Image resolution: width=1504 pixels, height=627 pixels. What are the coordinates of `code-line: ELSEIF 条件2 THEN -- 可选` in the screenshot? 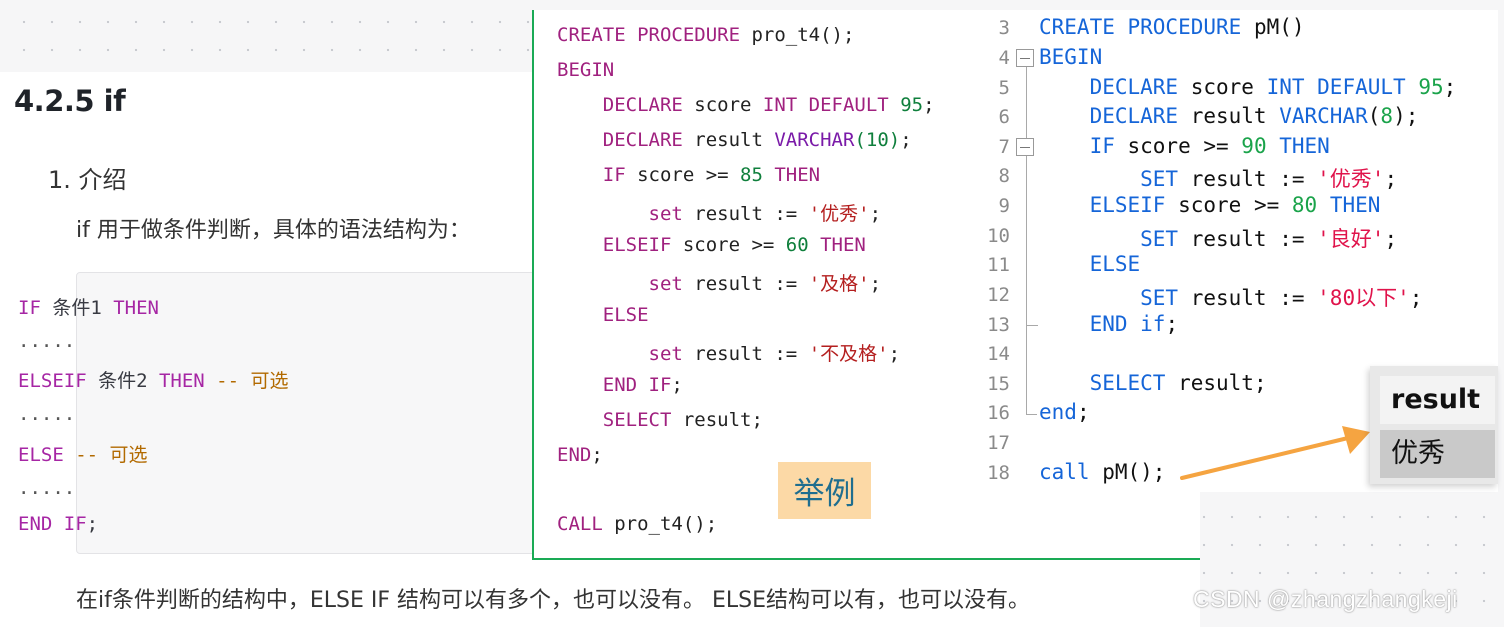 It's located at (153, 381).